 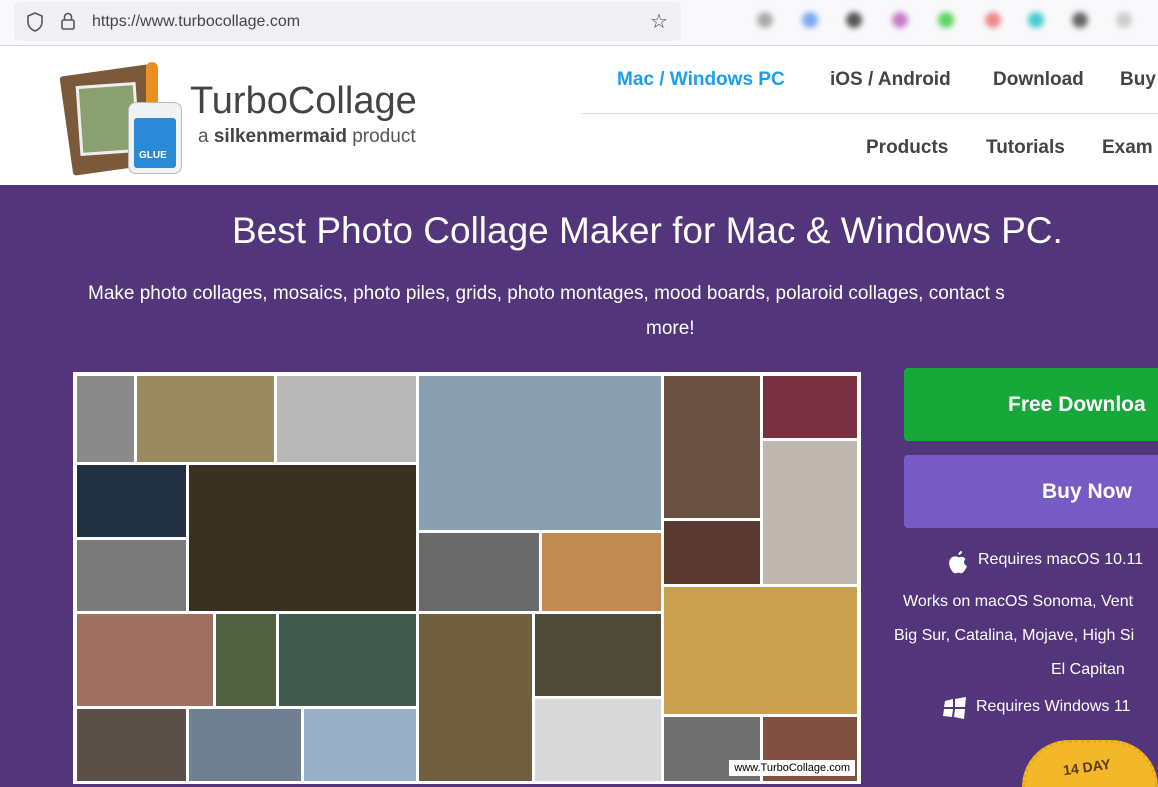 I want to click on shield-icon, so click(x=35, y=22).